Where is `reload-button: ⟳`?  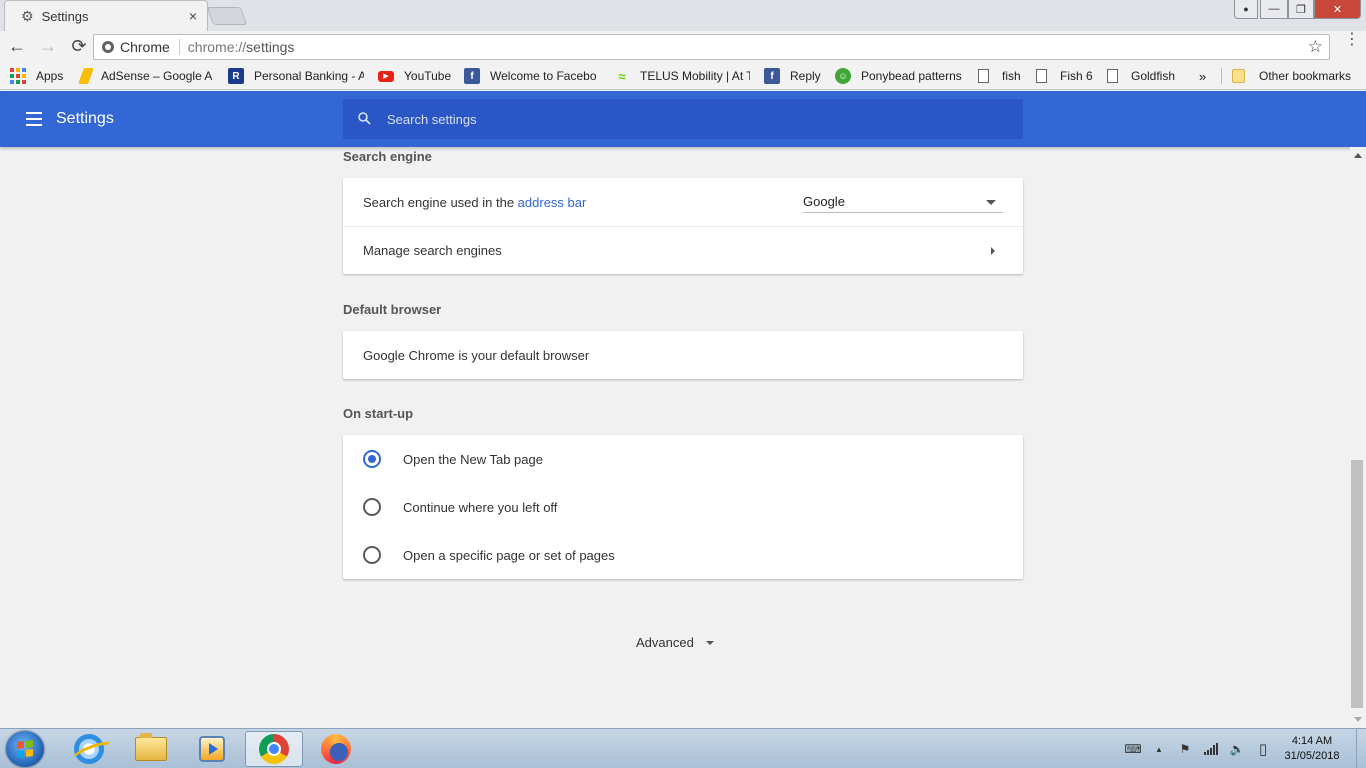
reload-button: ⟳ is located at coordinates (79, 47).